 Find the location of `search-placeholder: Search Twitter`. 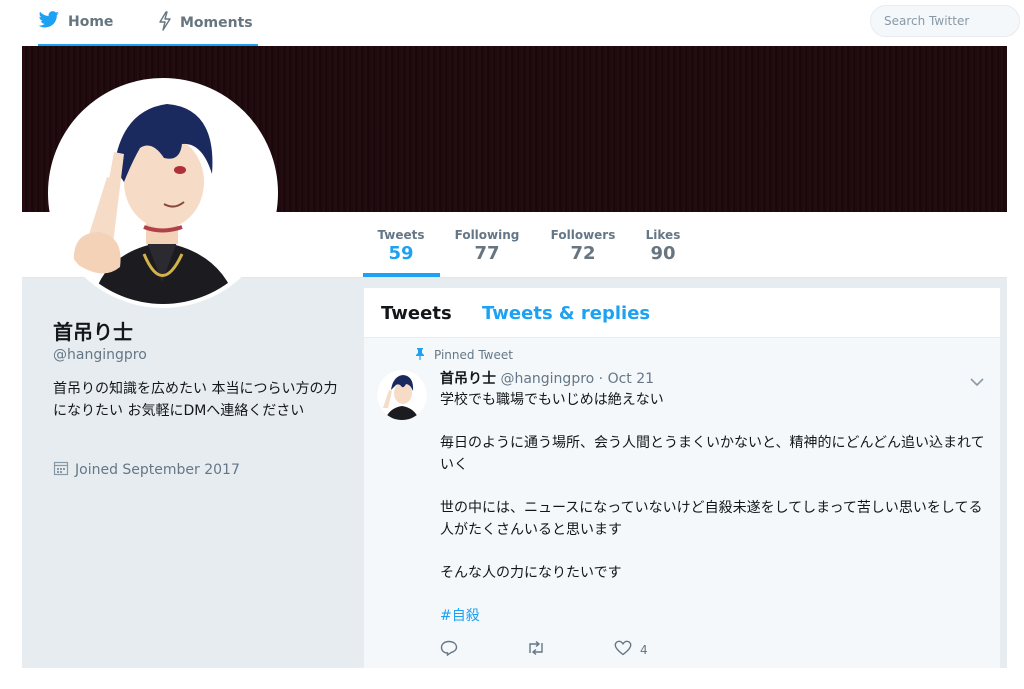

search-placeholder: Search Twitter is located at coordinates (927, 21).